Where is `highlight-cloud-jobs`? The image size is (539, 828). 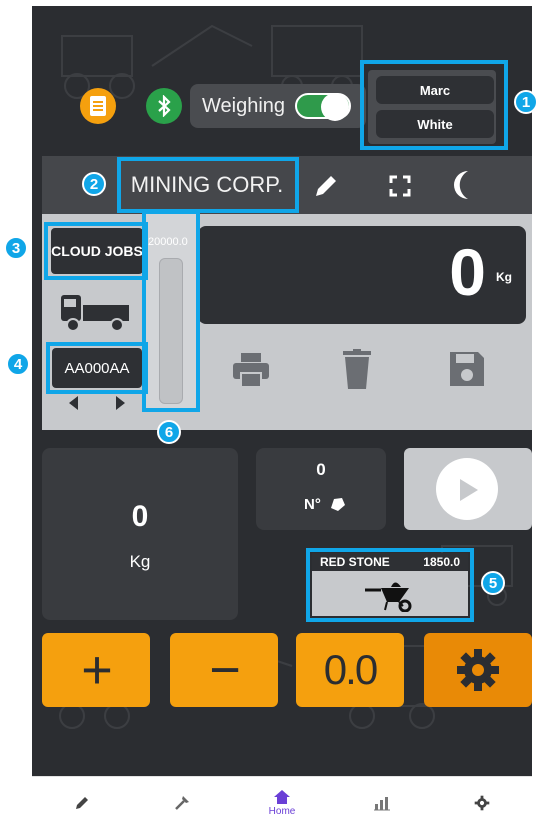
highlight-cloud-jobs is located at coordinates (96, 251).